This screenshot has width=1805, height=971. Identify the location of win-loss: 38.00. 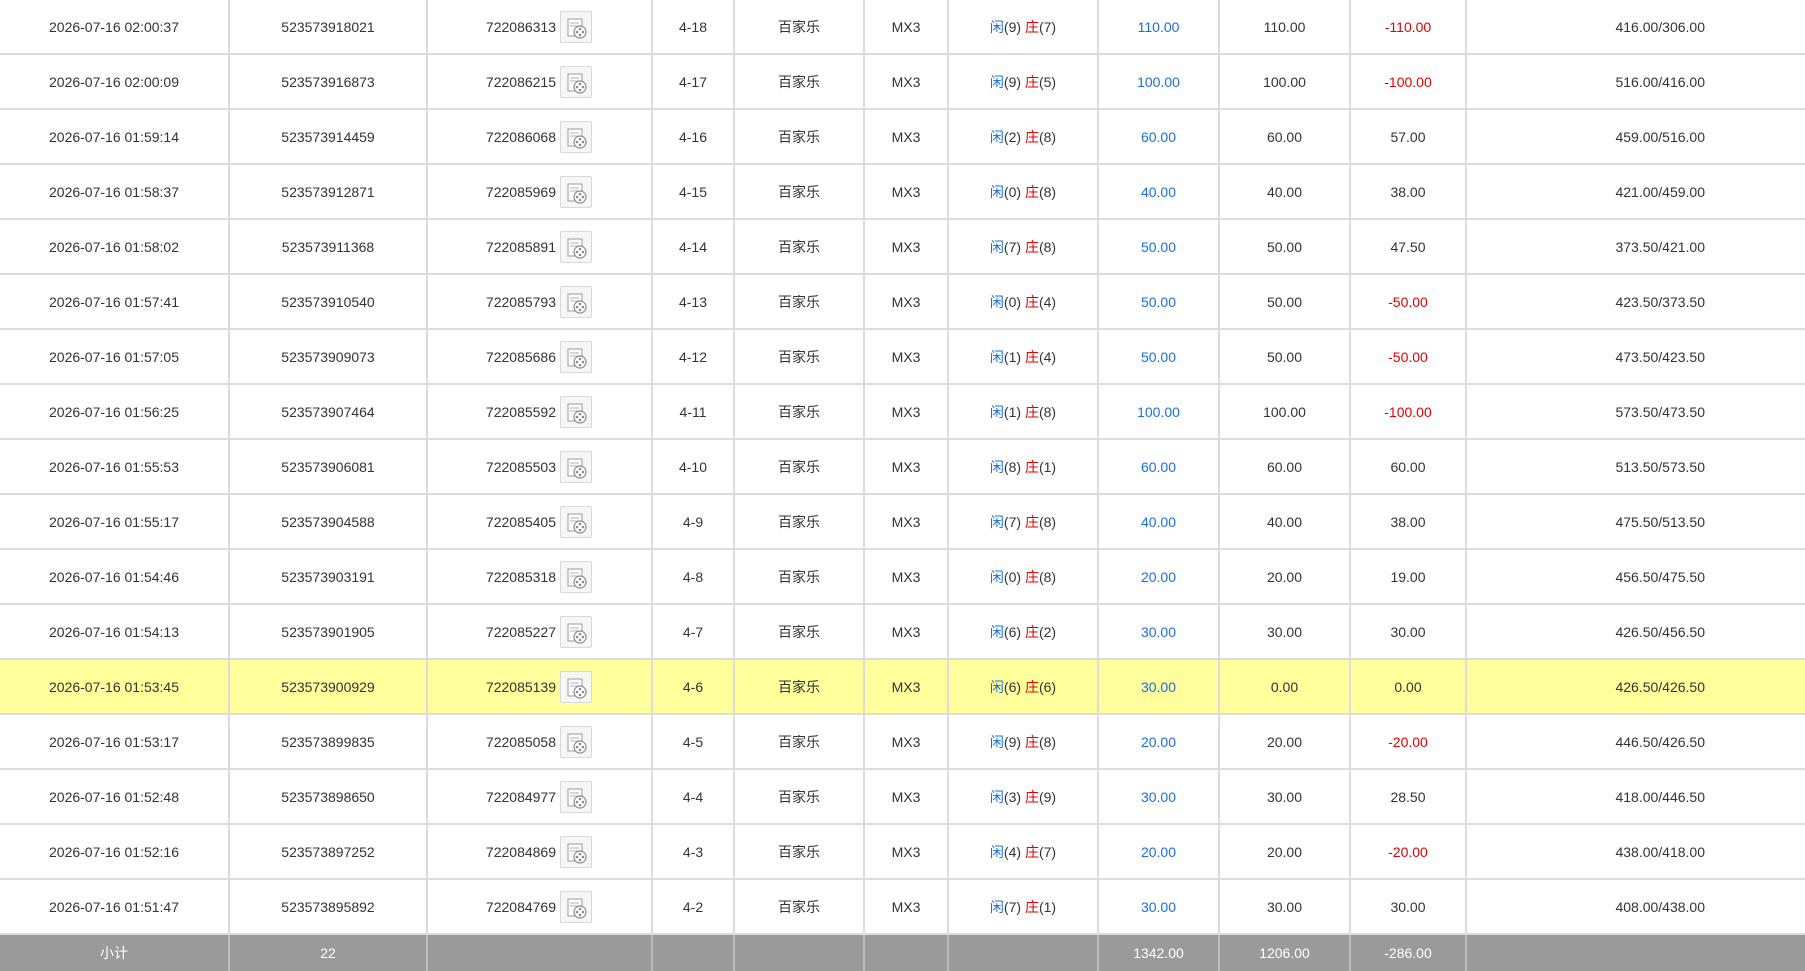
(1408, 192).